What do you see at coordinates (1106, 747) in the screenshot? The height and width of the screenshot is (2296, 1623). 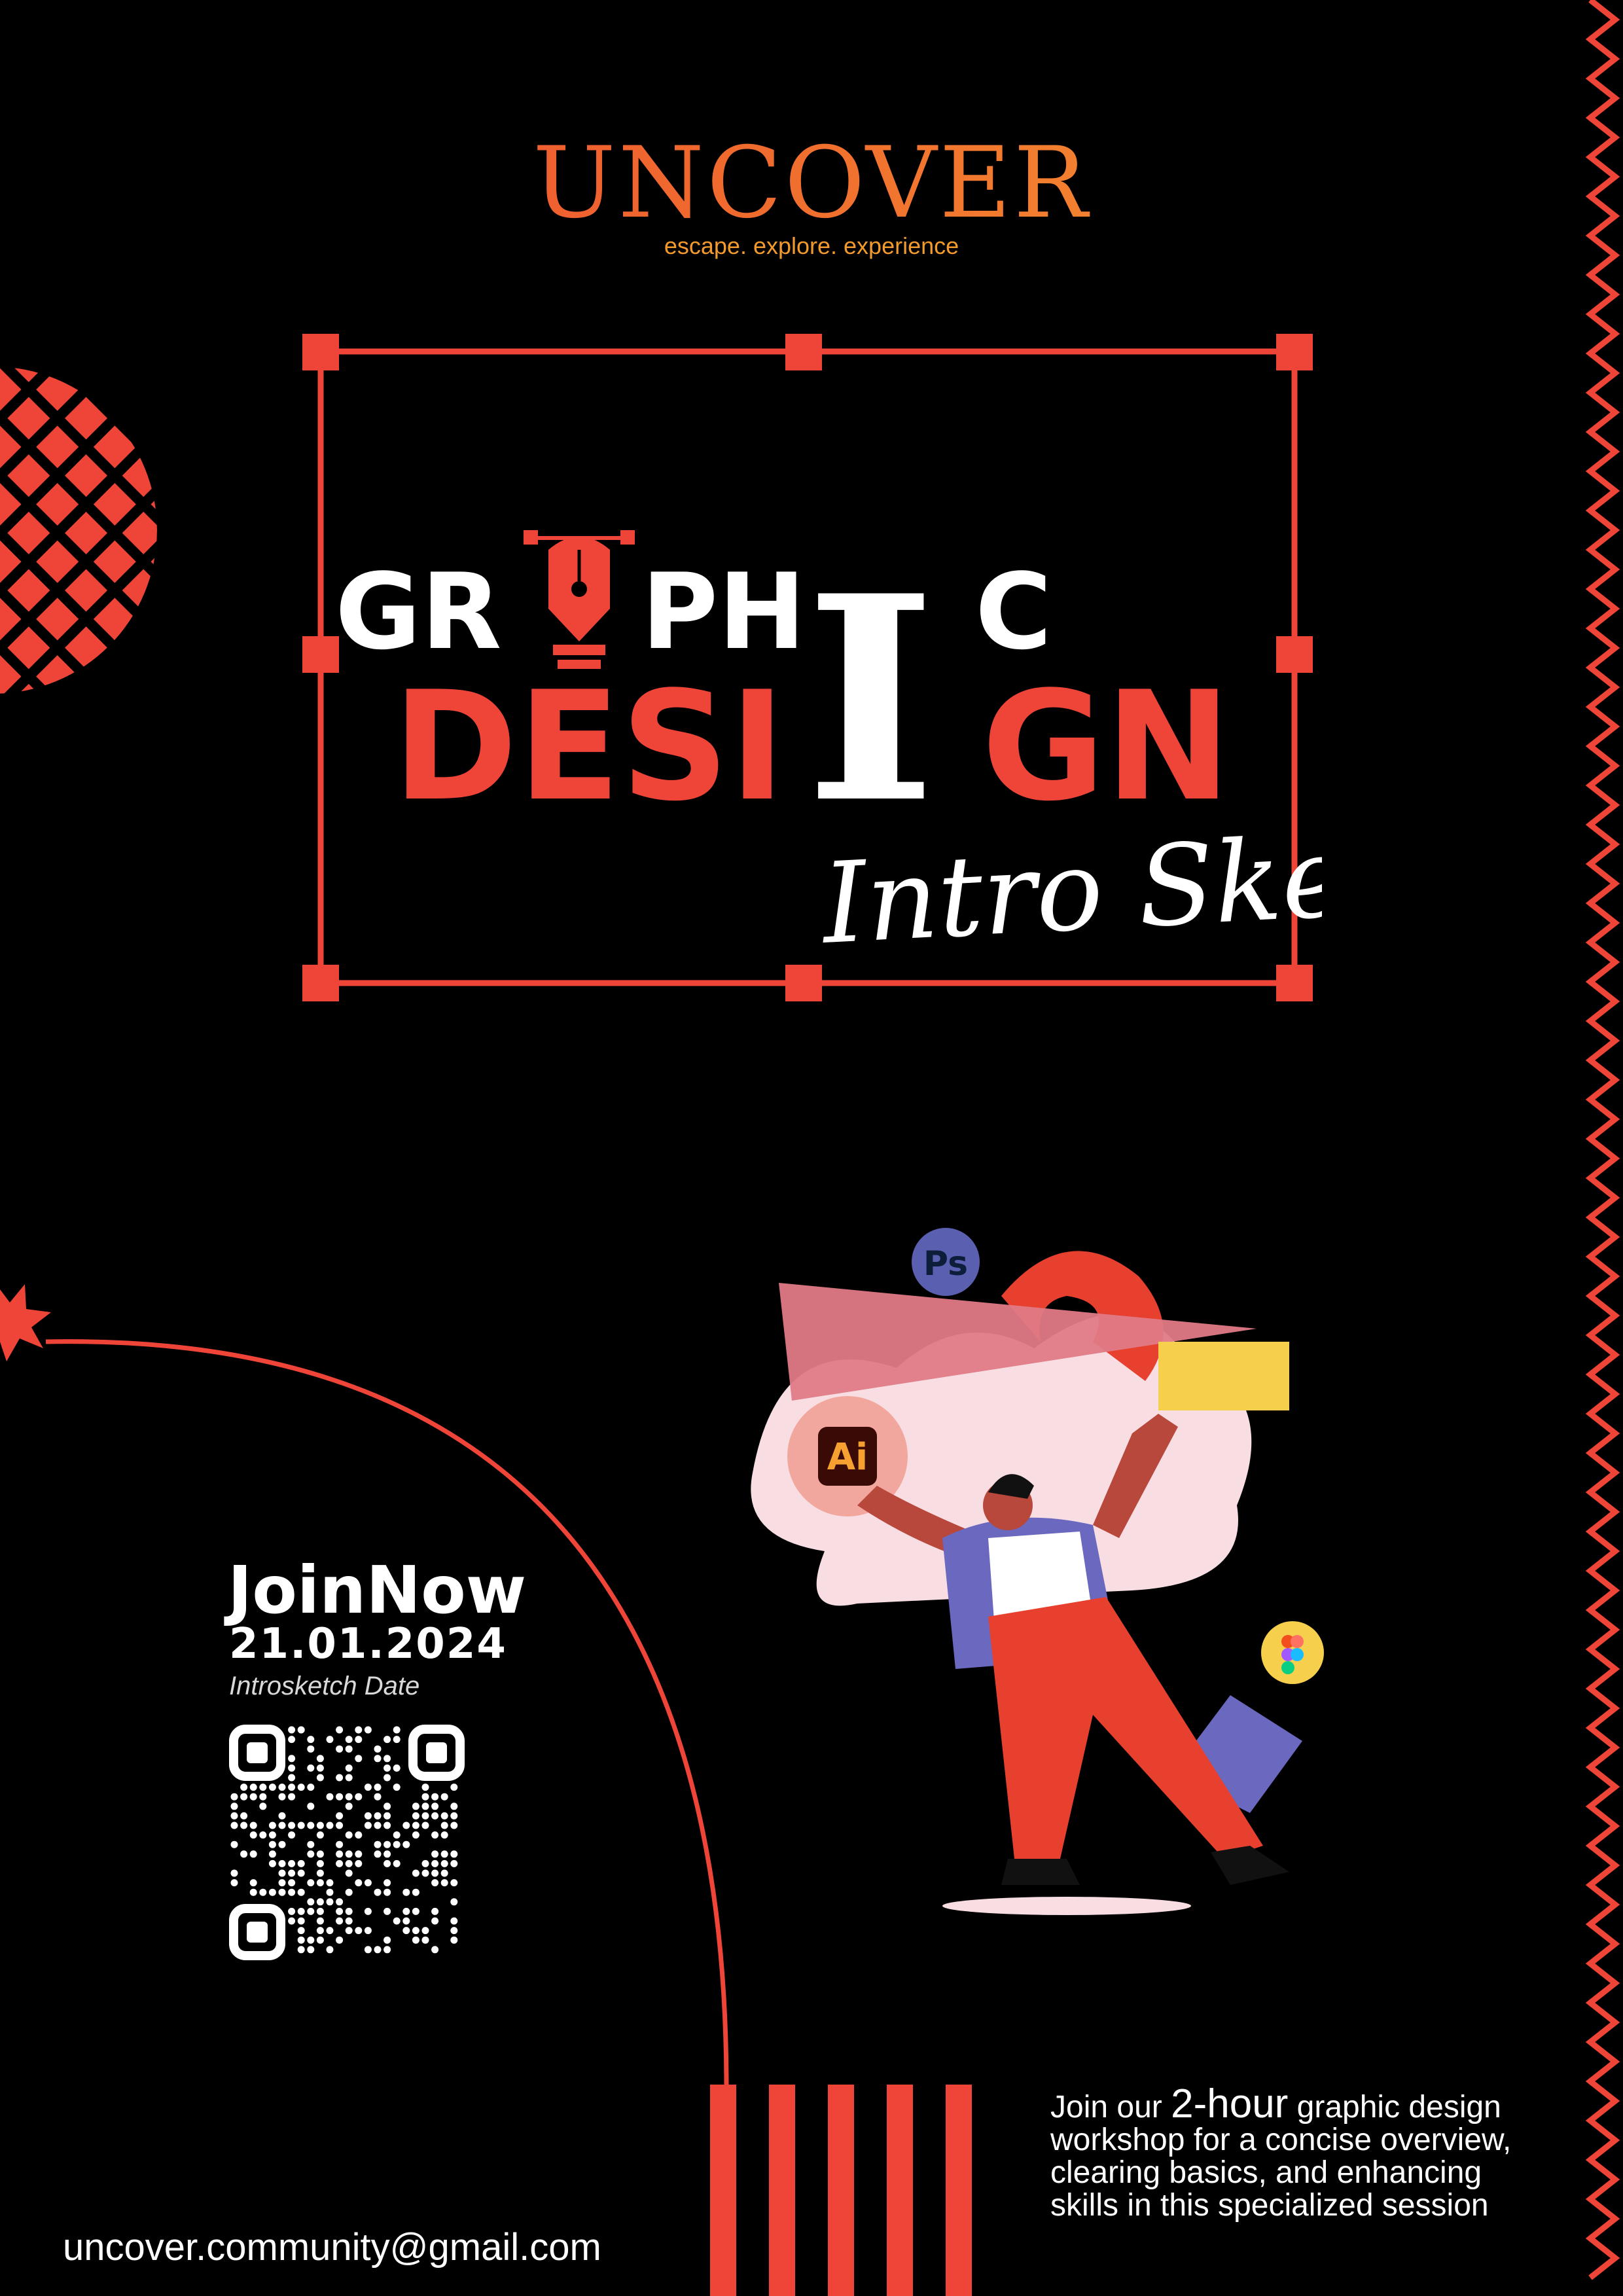 I see `title-line2-end: GN` at bounding box center [1106, 747].